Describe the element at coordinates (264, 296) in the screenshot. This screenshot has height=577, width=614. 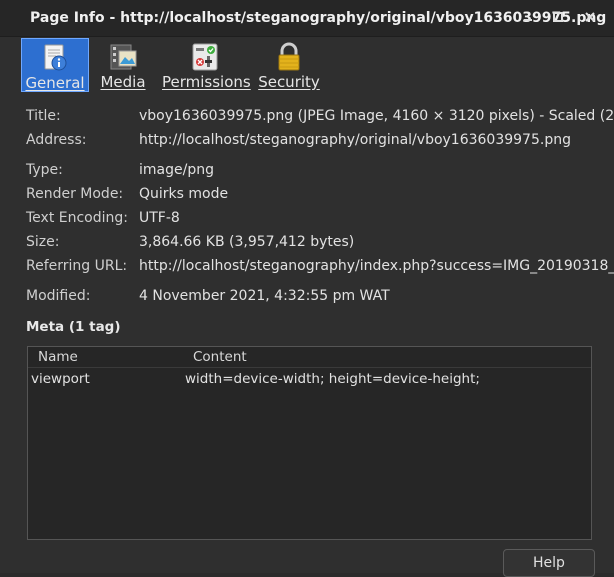
I see `modified-value: 4 November 2021, 4:32:55 pm WAT` at that location.